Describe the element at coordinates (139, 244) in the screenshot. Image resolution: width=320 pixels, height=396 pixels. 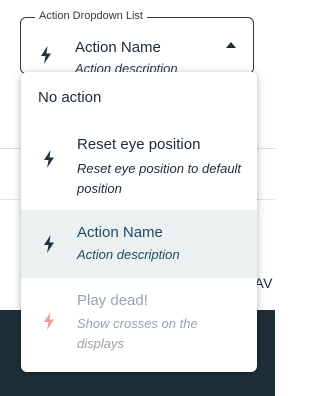
I see `option-action-name: Action Name Action description` at that location.